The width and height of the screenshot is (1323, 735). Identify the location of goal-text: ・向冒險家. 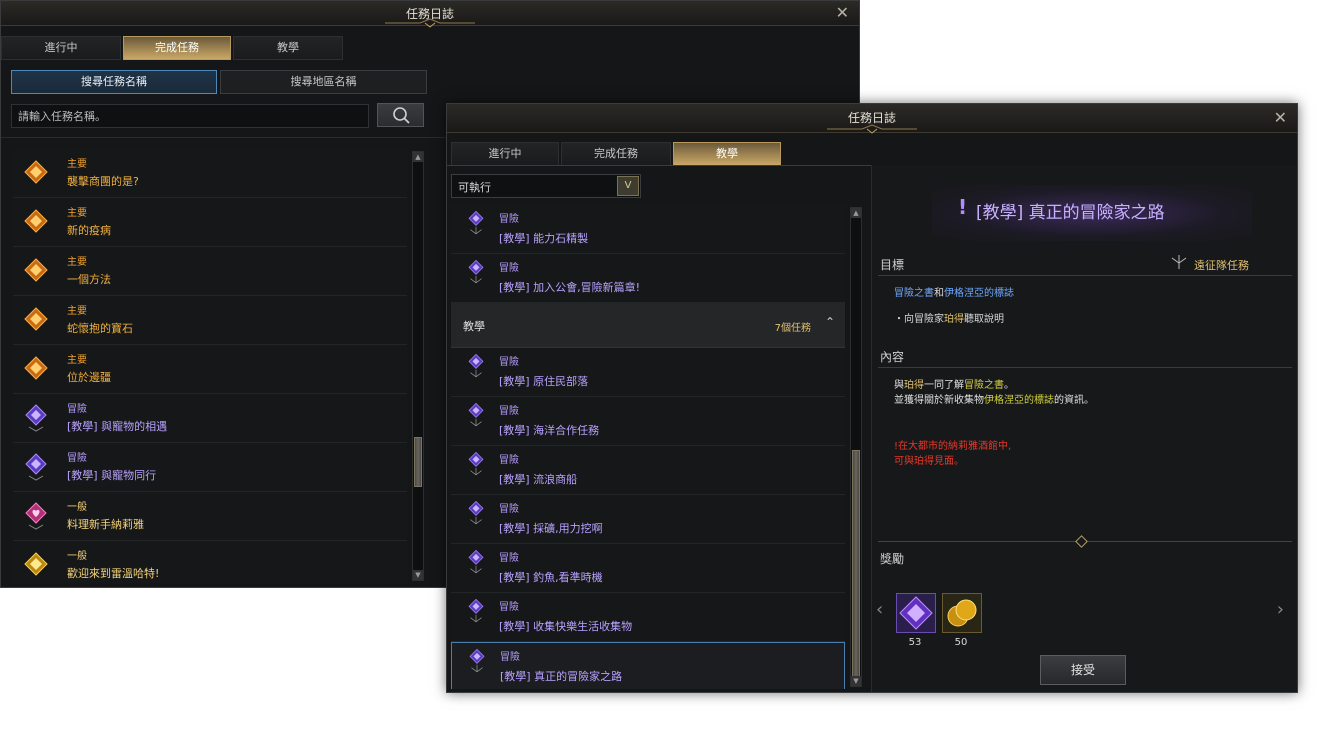
(919, 319).